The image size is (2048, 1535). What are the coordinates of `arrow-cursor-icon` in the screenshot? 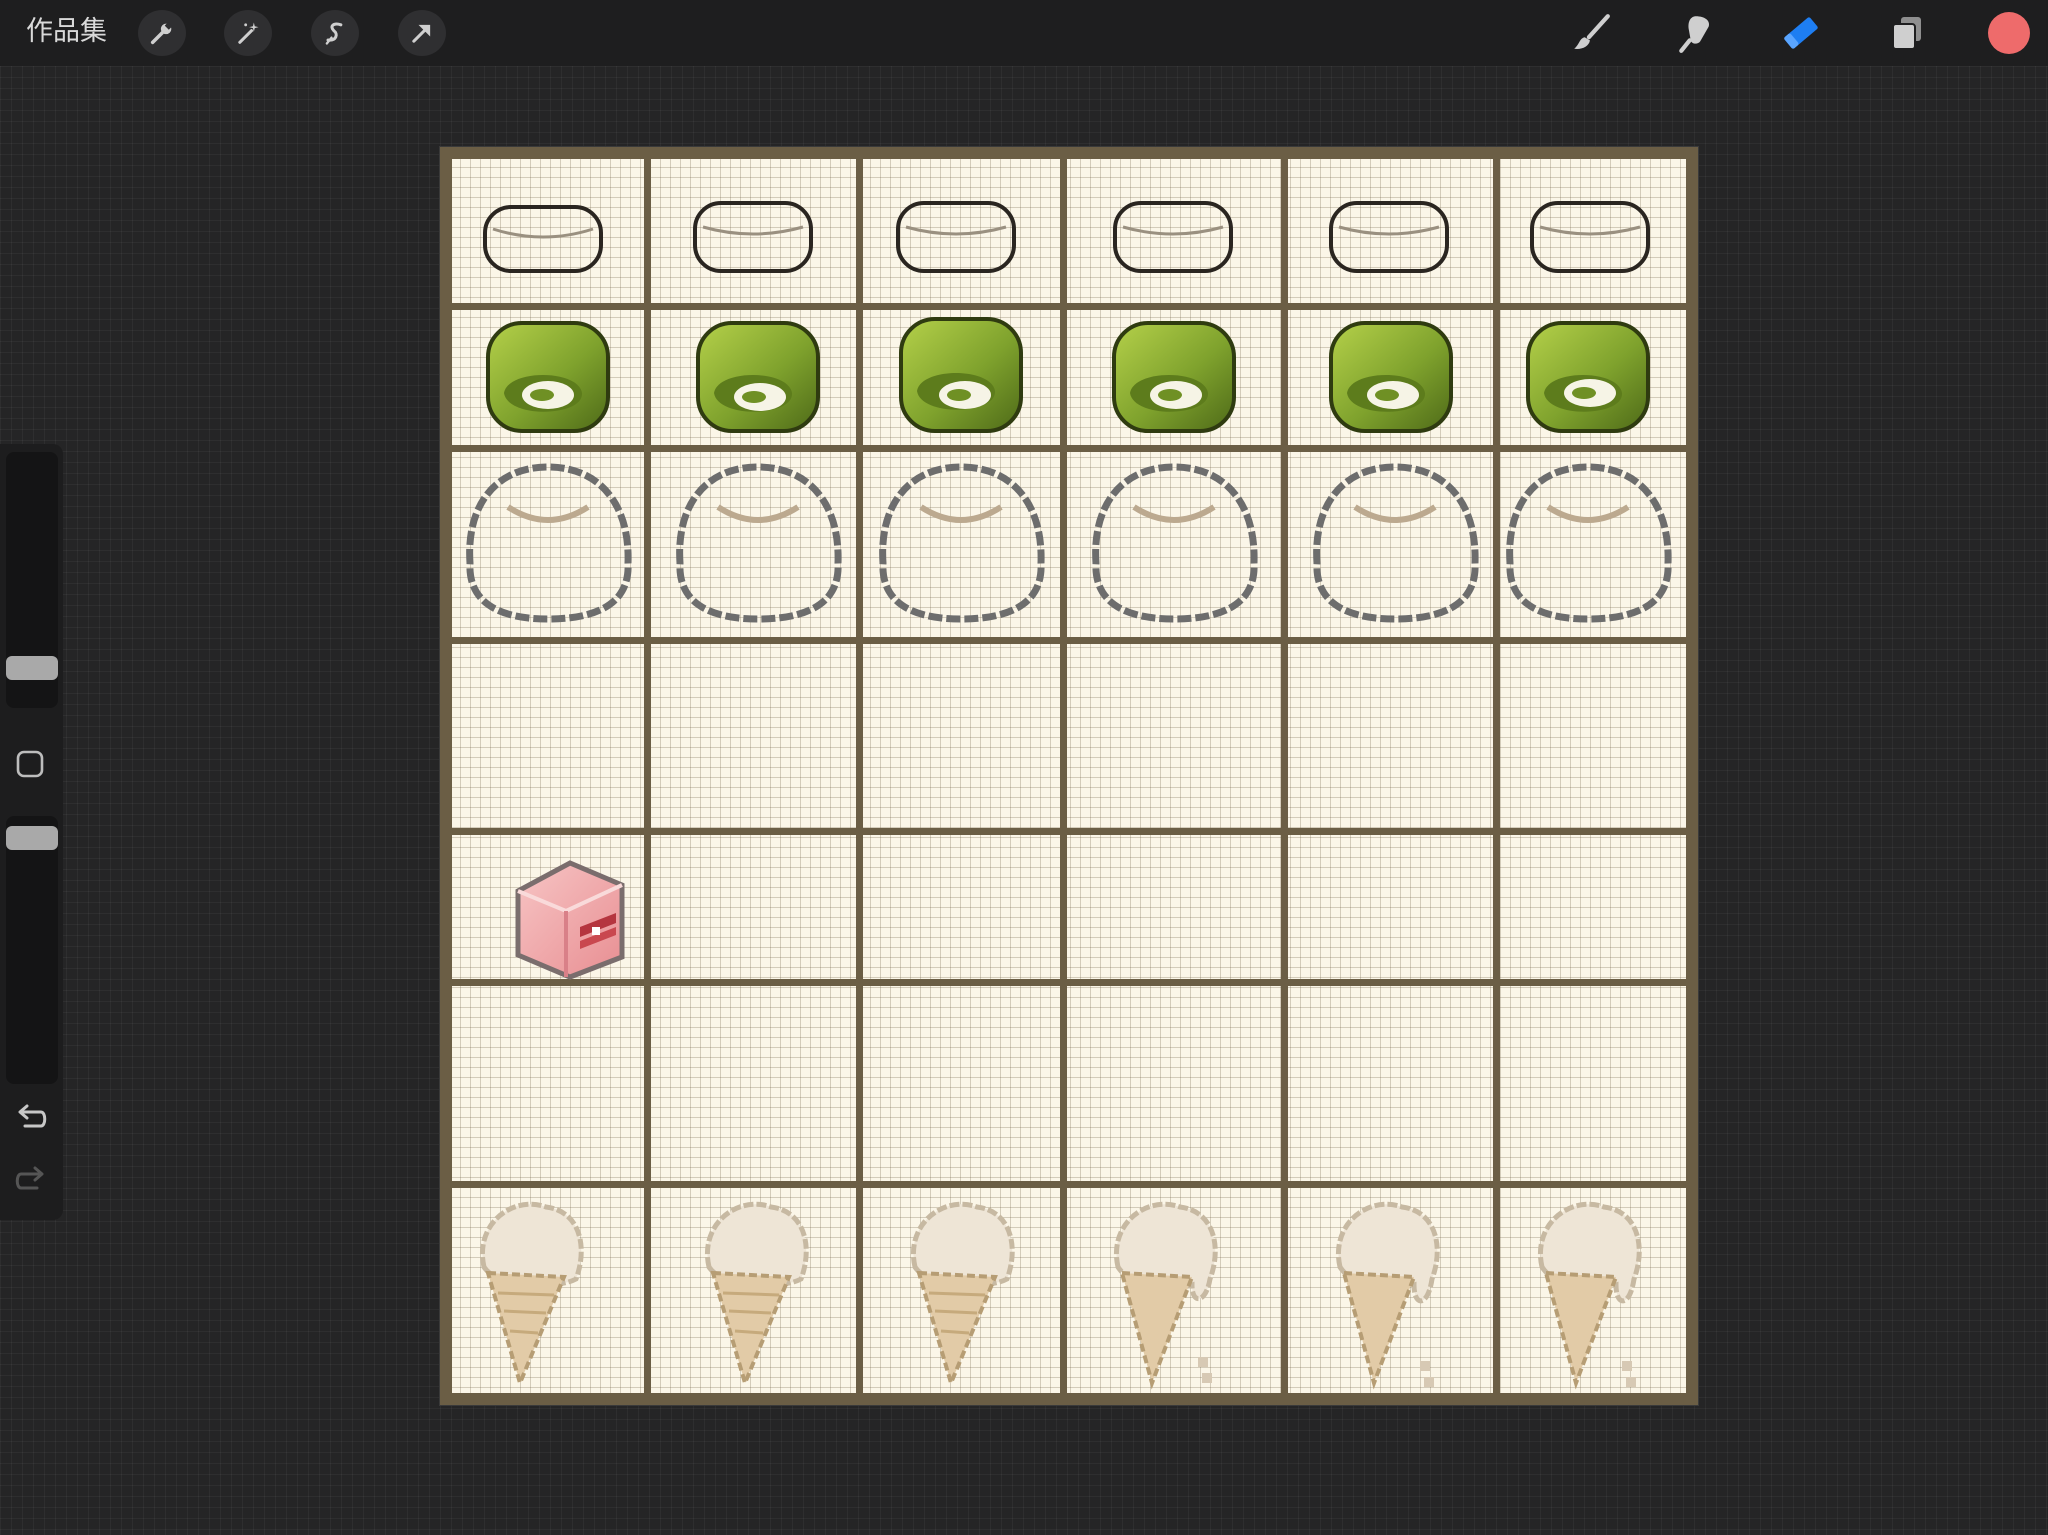 It's located at (421, 33).